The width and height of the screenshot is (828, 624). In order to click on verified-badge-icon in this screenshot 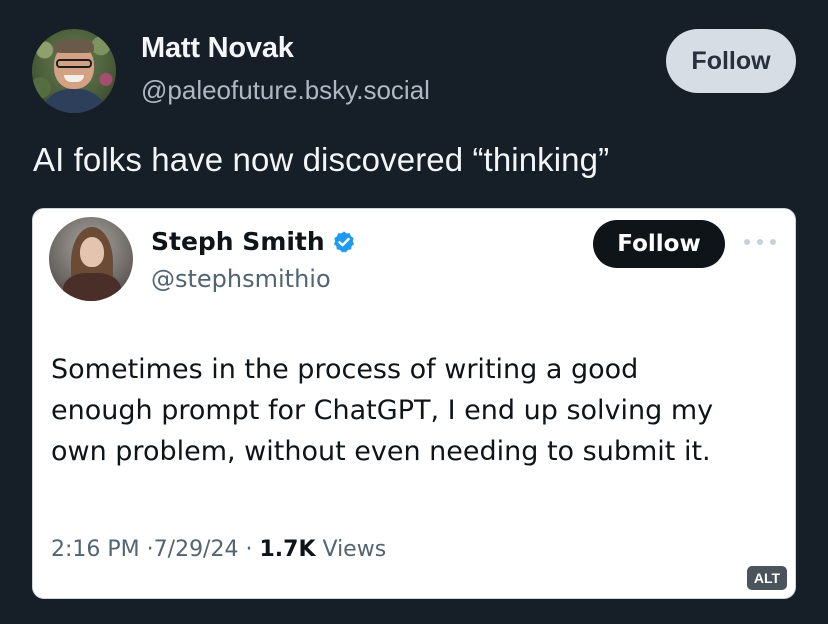, I will do `click(343, 241)`.